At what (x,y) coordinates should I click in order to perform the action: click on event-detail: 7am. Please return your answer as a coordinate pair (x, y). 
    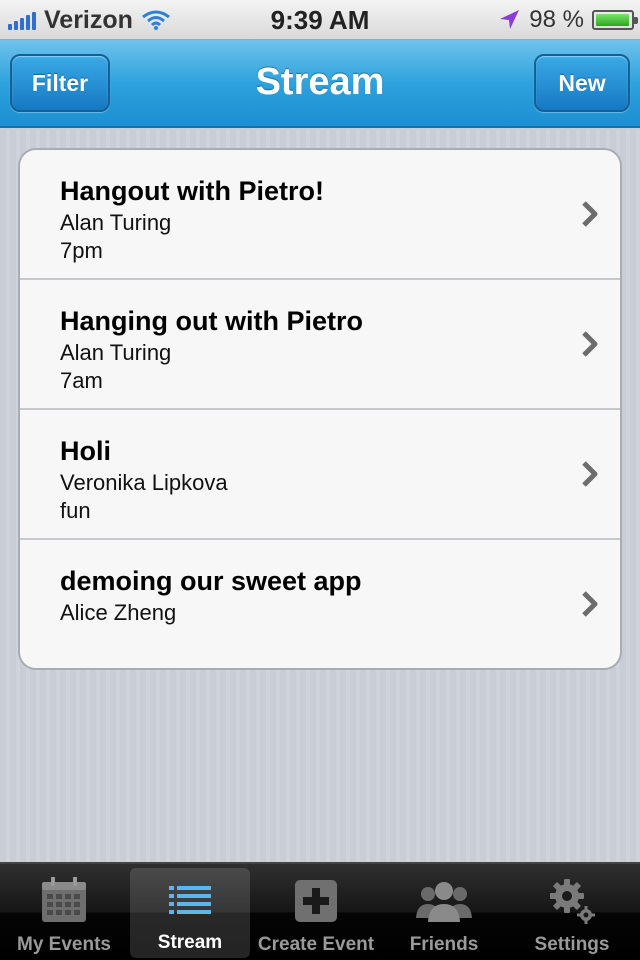
    Looking at the image, I should click on (81, 380).